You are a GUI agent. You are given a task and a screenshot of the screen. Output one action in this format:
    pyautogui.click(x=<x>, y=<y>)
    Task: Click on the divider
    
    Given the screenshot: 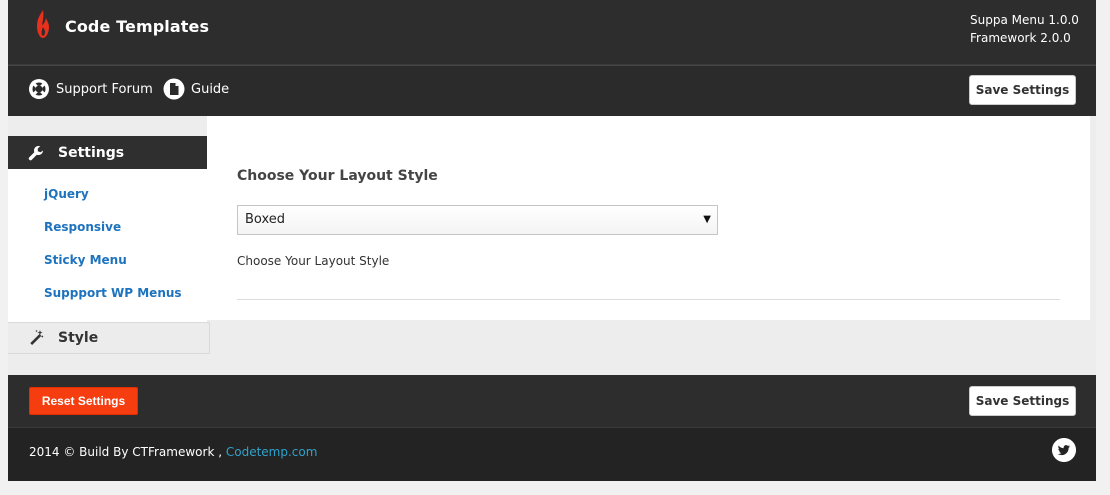 What is the action you would take?
    pyautogui.click(x=648, y=299)
    